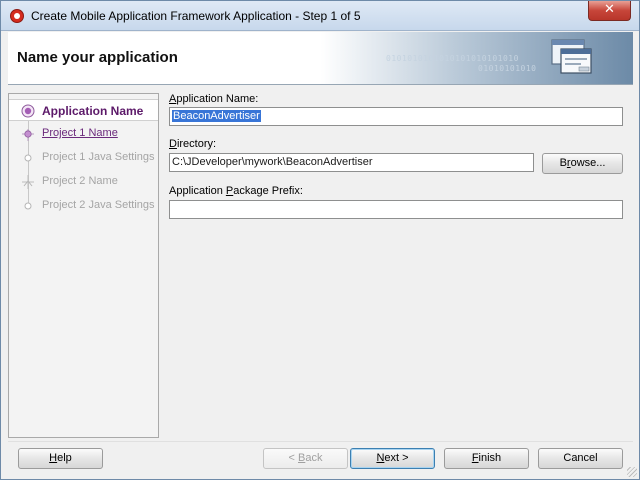 The height and width of the screenshot is (480, 640). I want to click on nav-step-project-2-java-settings: Project 2 Java Settings, so click(83, 206).